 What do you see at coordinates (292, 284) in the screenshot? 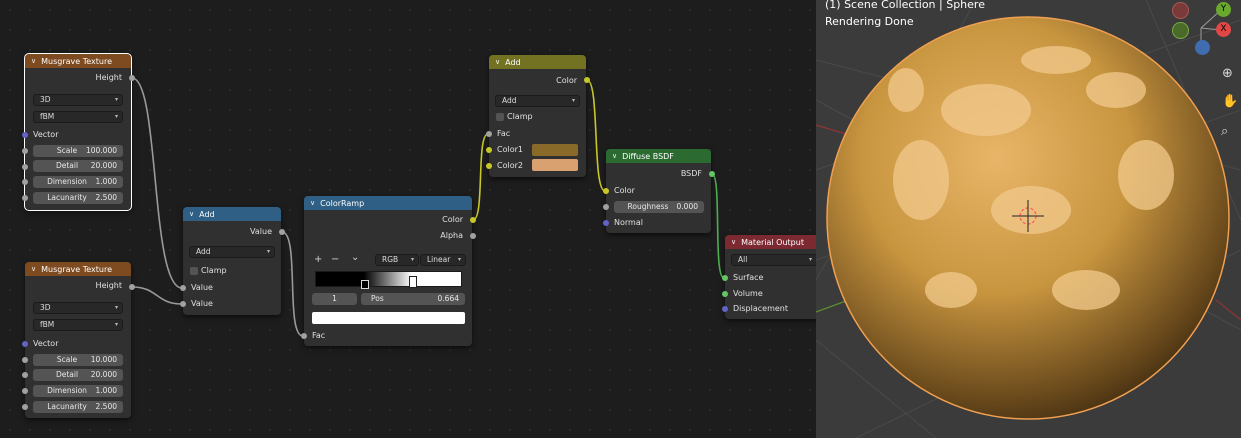
I see `link-add-to-colorramp` at bounding box center [292, 284].